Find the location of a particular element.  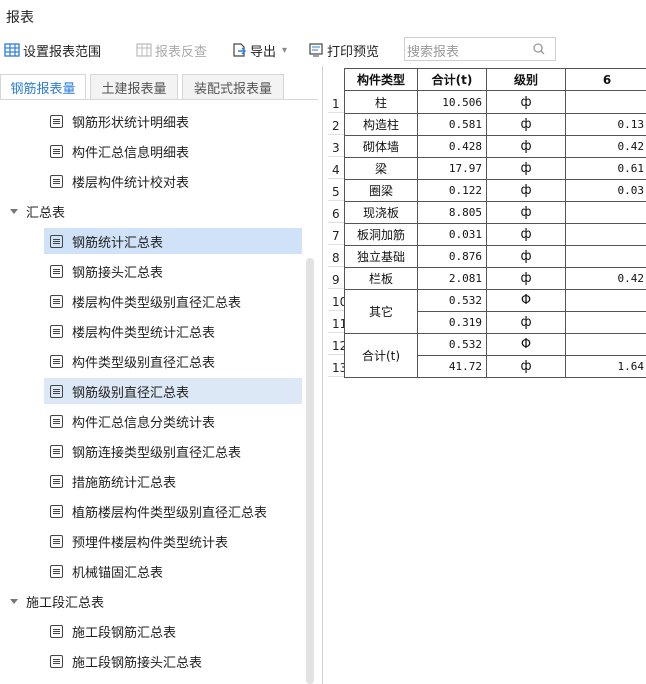

report-check-button: 报表反查 is located at coordinates (171, 50).